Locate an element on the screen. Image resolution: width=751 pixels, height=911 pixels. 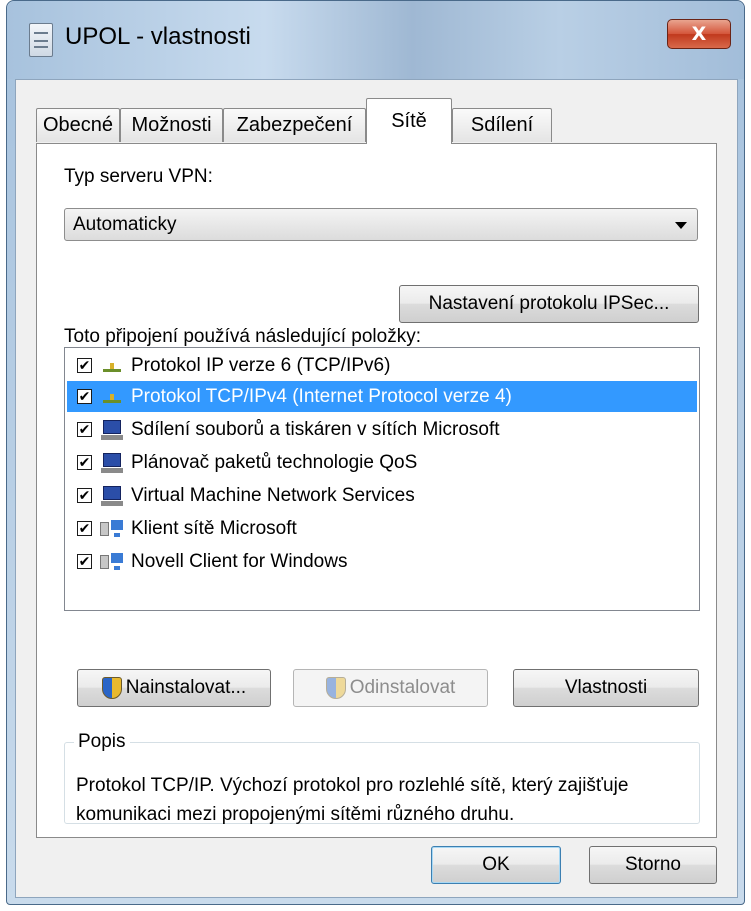
tab-networking: Sítě is located at coordinates (409, 121).